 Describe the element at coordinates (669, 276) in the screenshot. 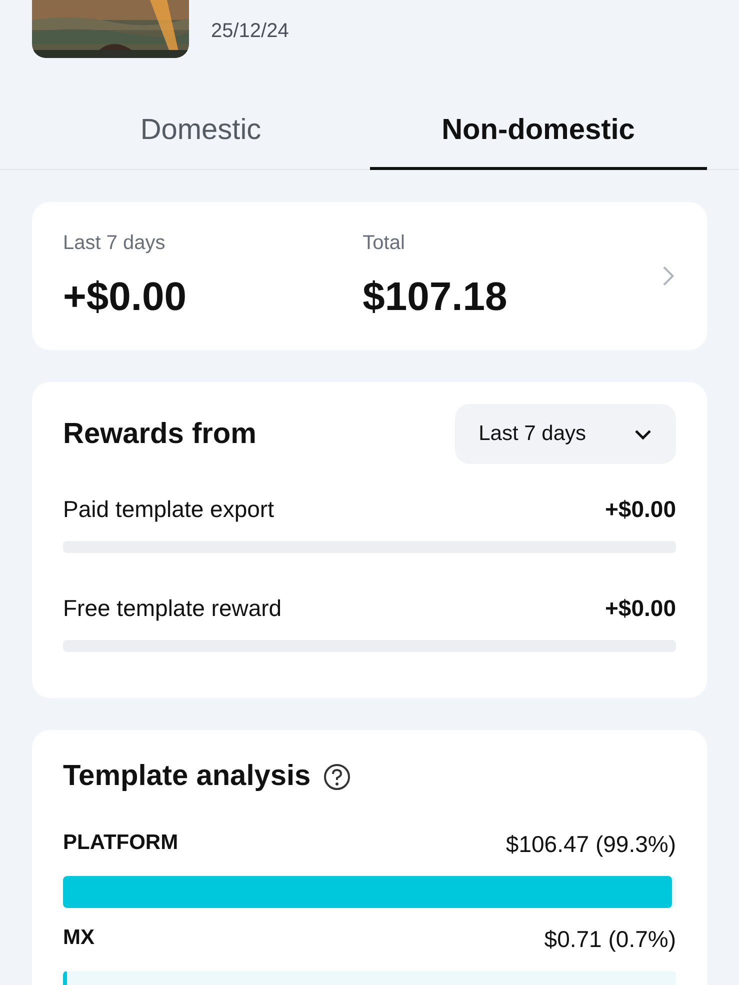

I see `chevron-right-icon` at that location.